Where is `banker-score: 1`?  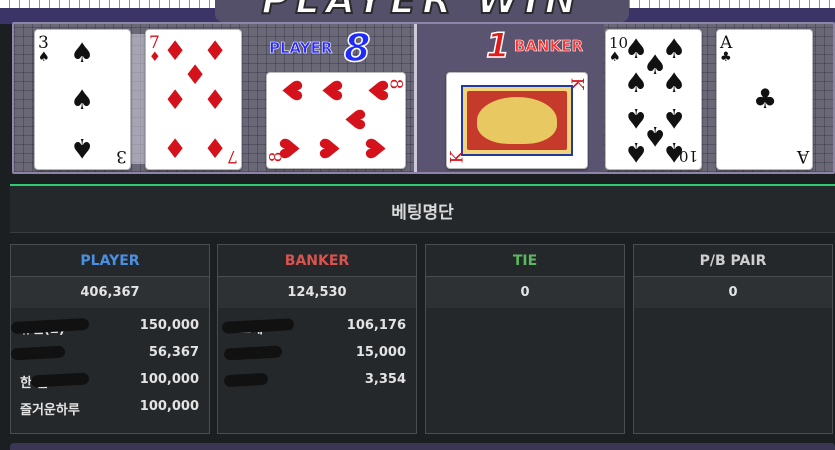 banker-score: 1 is located at coordinates (497, 46).